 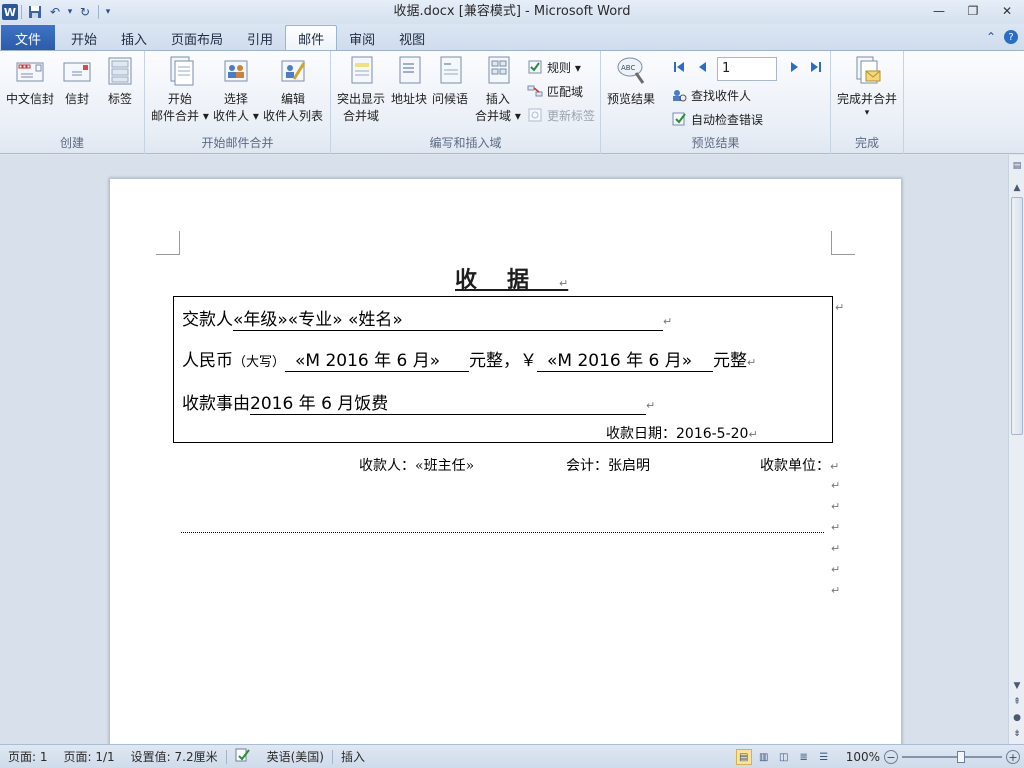 I want to click on print-layout-view-icon: ▤, so click(x=743, y=757).